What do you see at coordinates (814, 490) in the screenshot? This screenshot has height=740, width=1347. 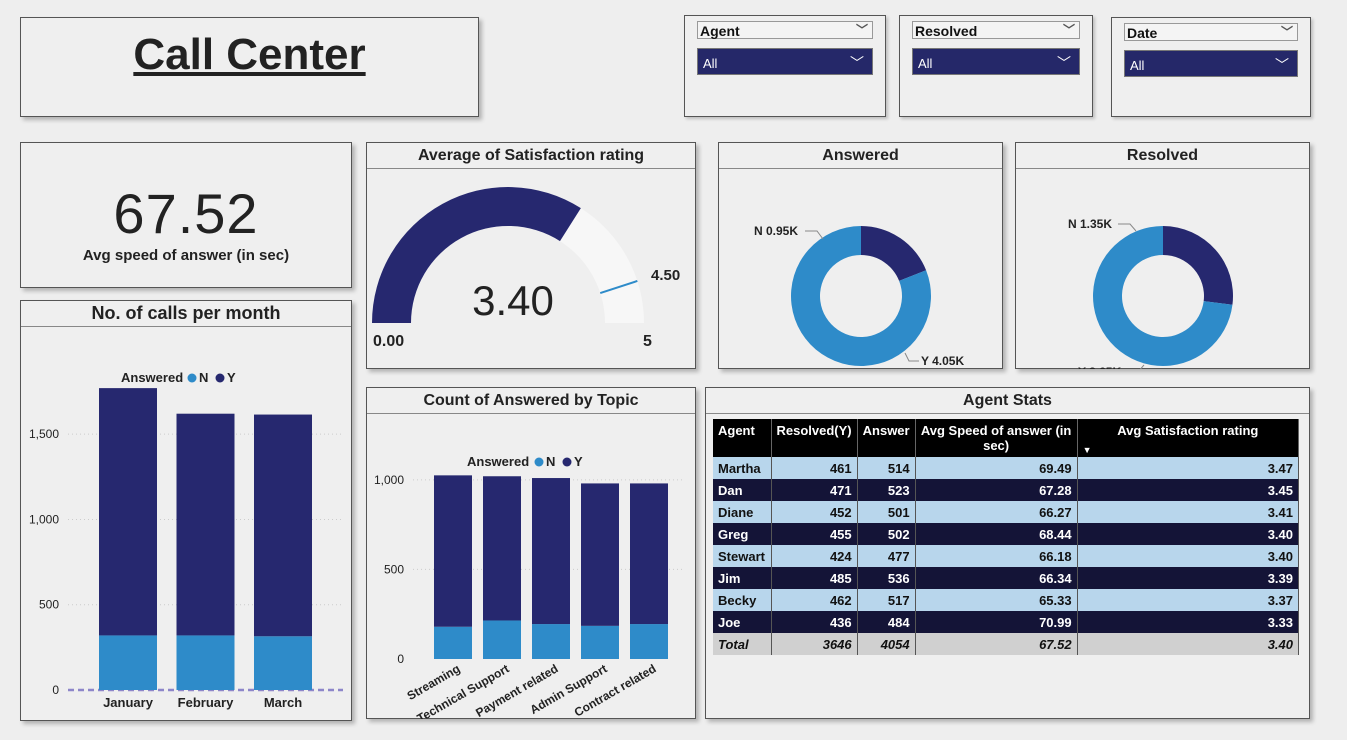 I see `table-cell: 471` at bounding box center [814, 490].